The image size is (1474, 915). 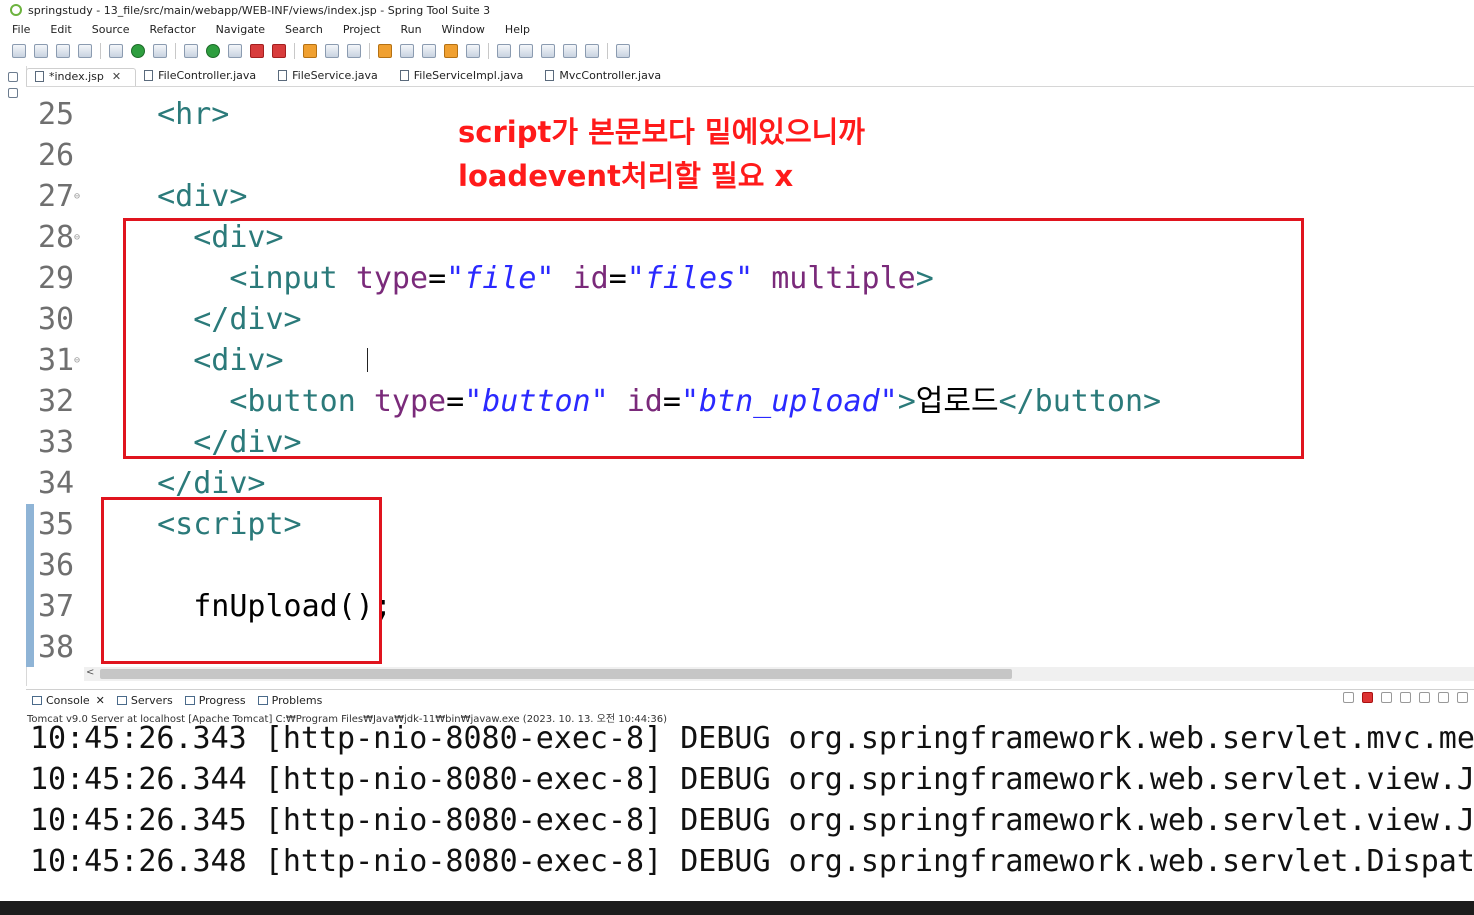 I want to click on console-tab-label: Console, so click(x=68, y=700).